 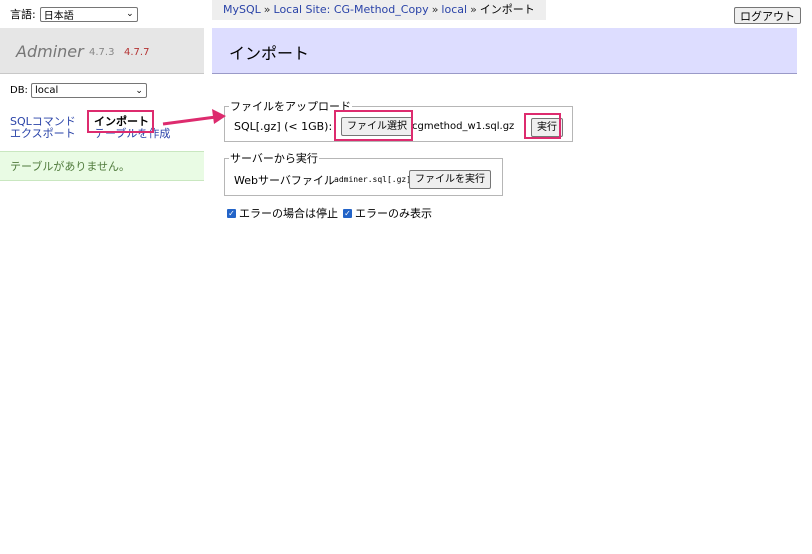 What do you see at coordinates (284, 180) in the screenshot?
I see `server-file-label: Webサーバファイル` at bounding box center [284, 180].